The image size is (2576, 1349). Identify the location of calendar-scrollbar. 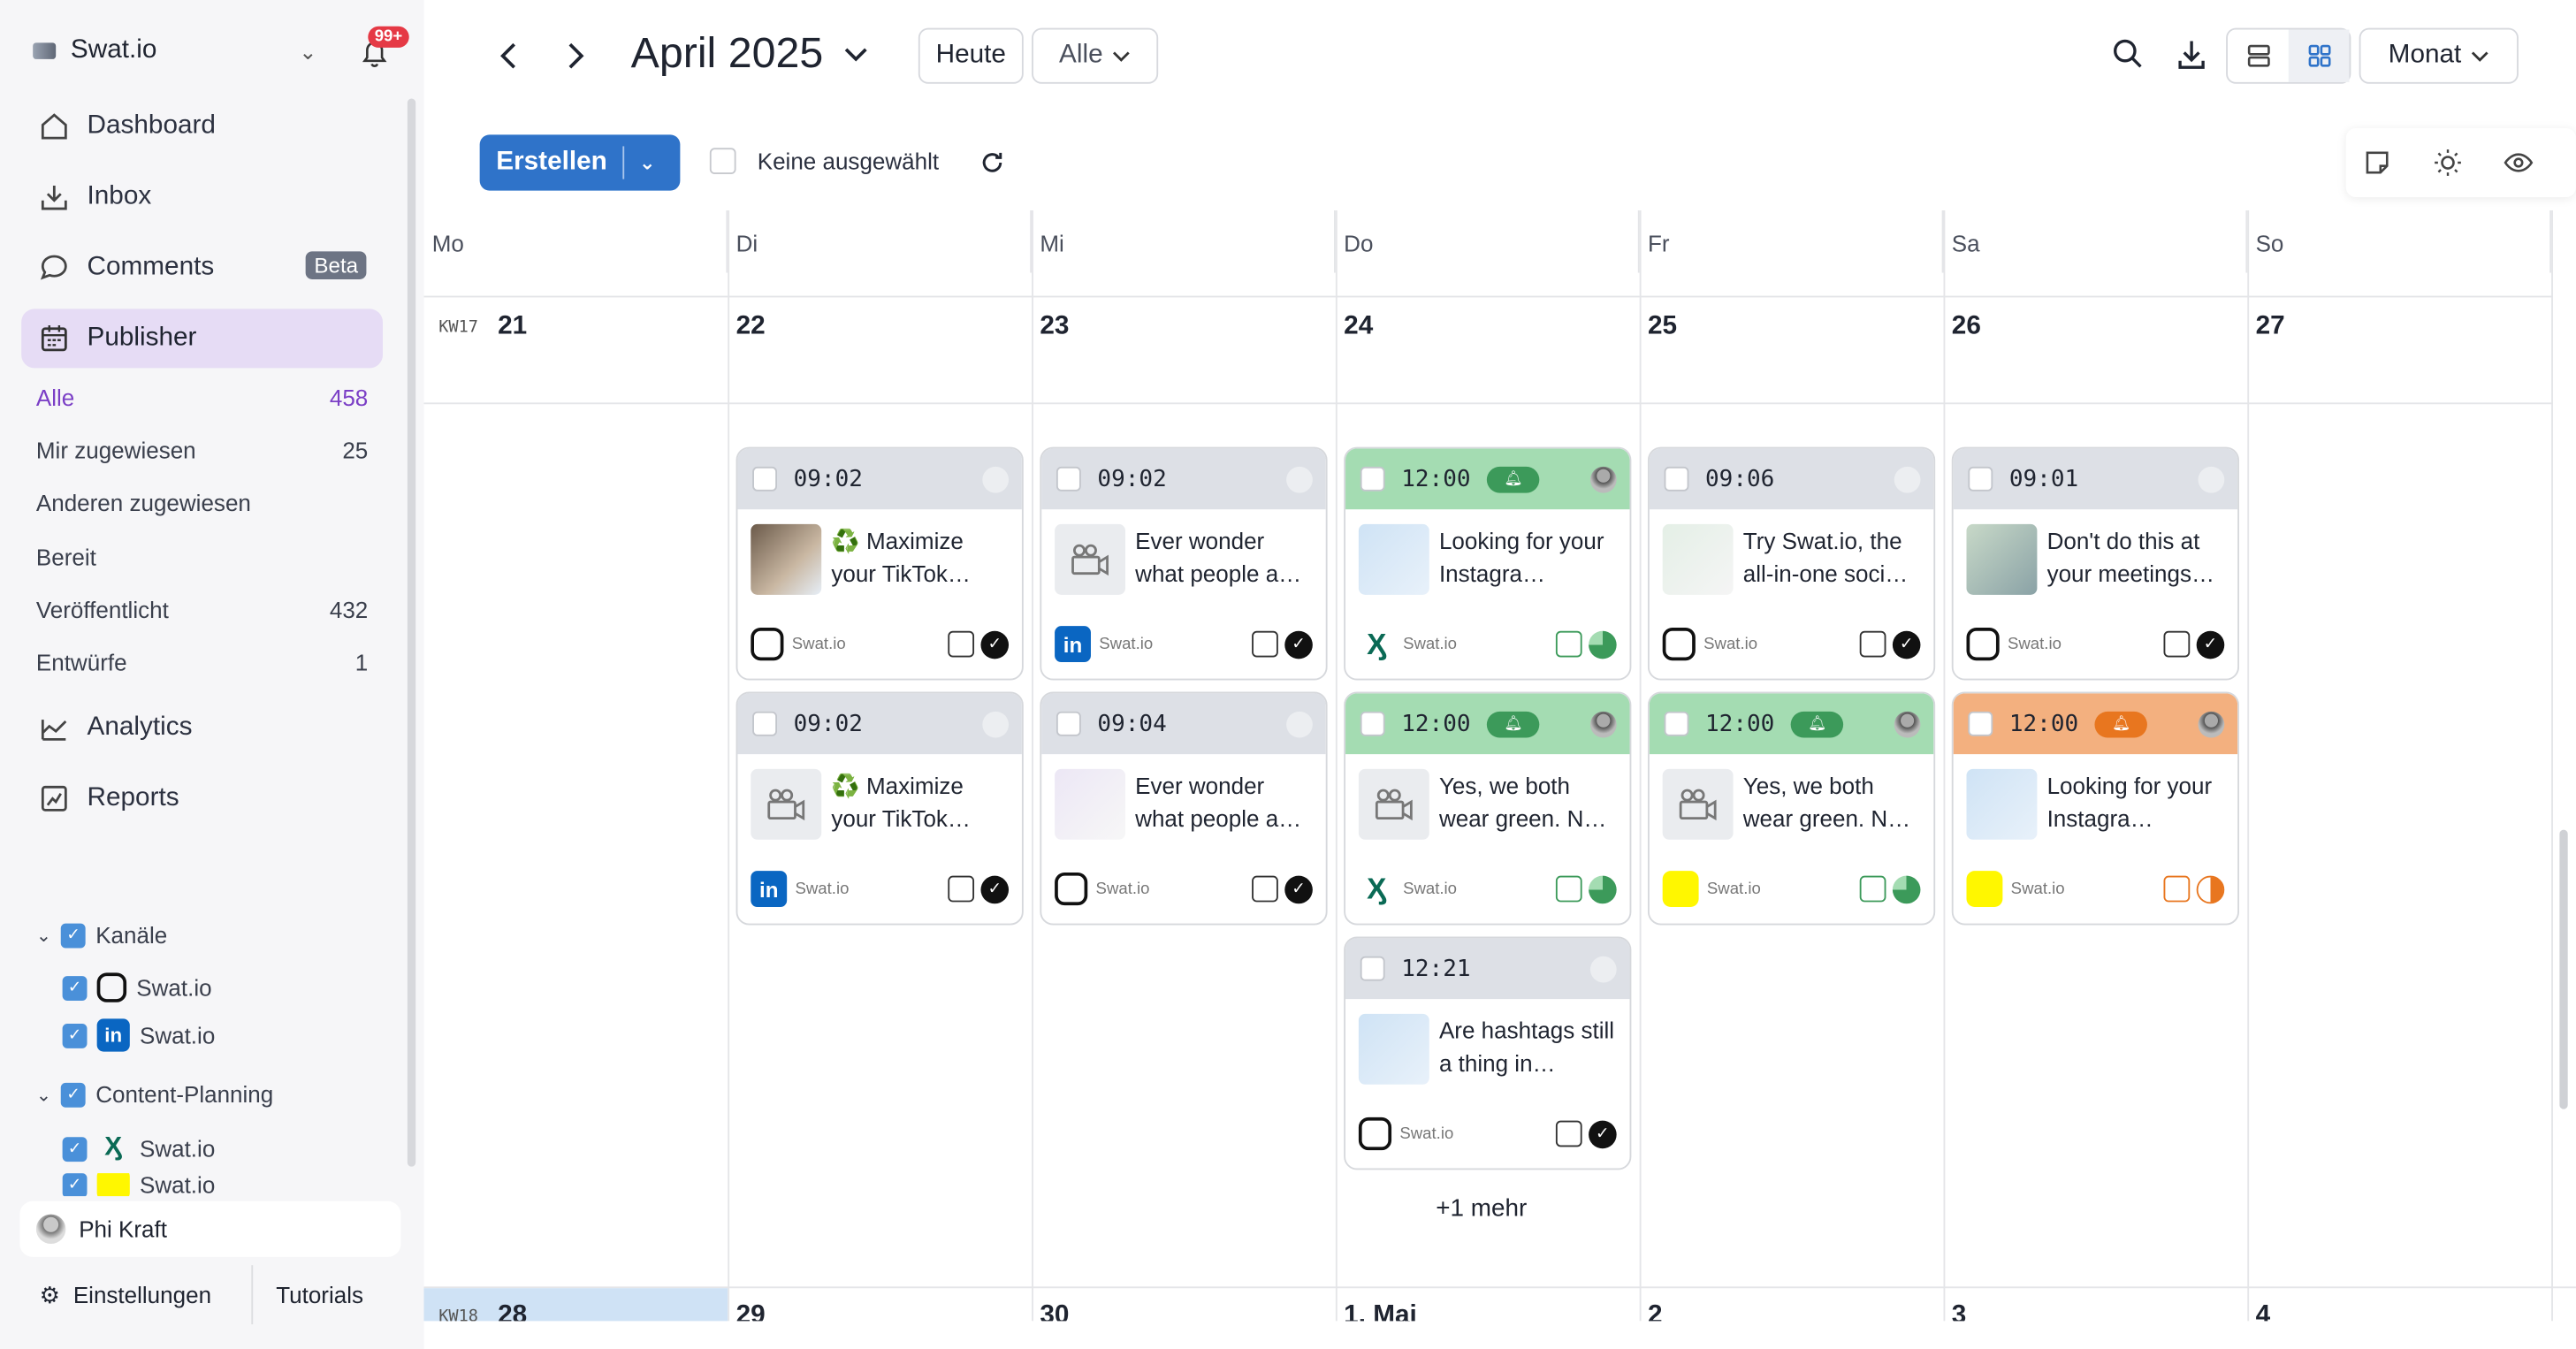
(2563, 969).